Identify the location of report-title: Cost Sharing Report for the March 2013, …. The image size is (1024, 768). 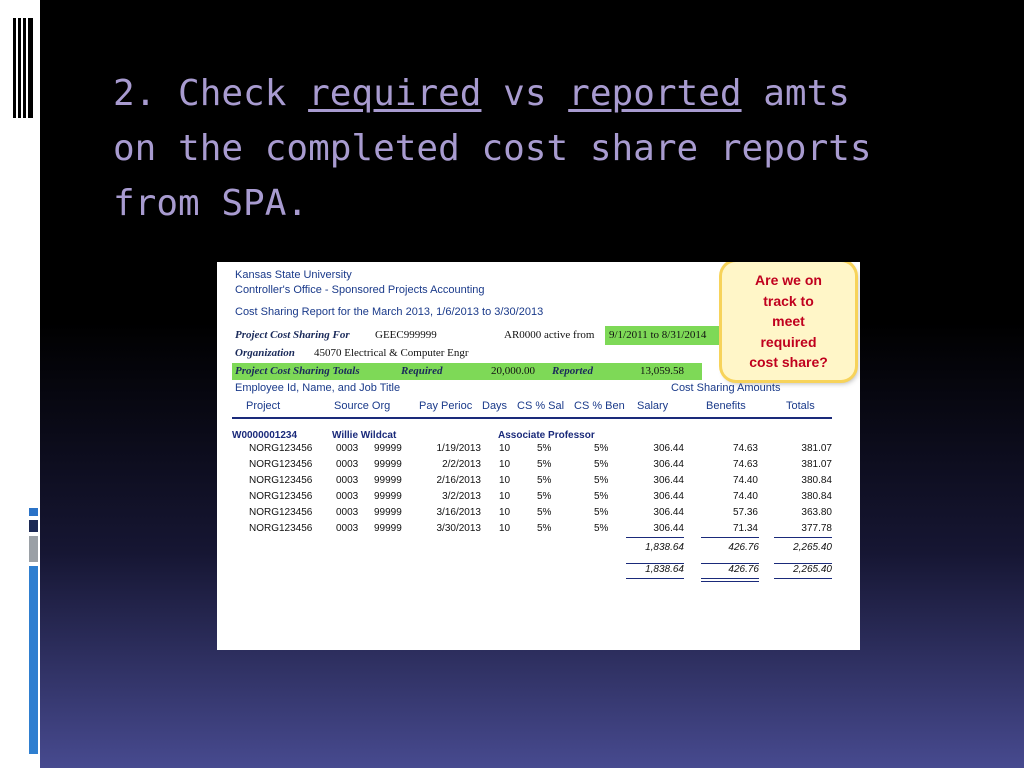
(389, 312).